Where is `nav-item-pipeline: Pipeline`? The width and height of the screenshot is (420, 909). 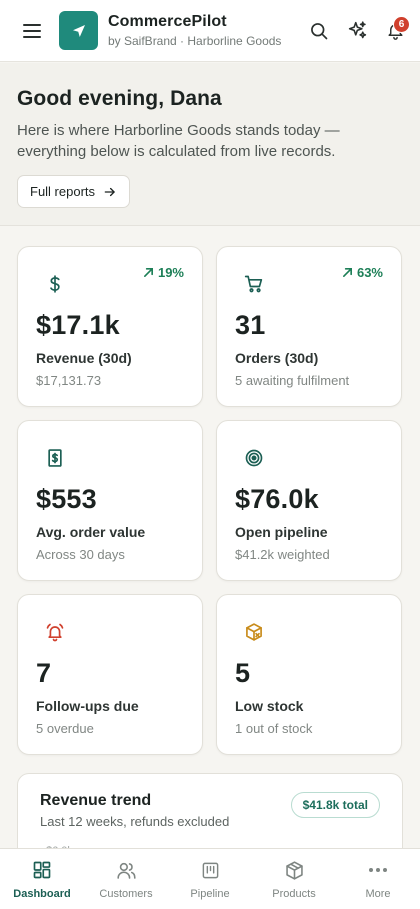 nav-item-pipeline: Pipeline is located at coordinates (210, 879).